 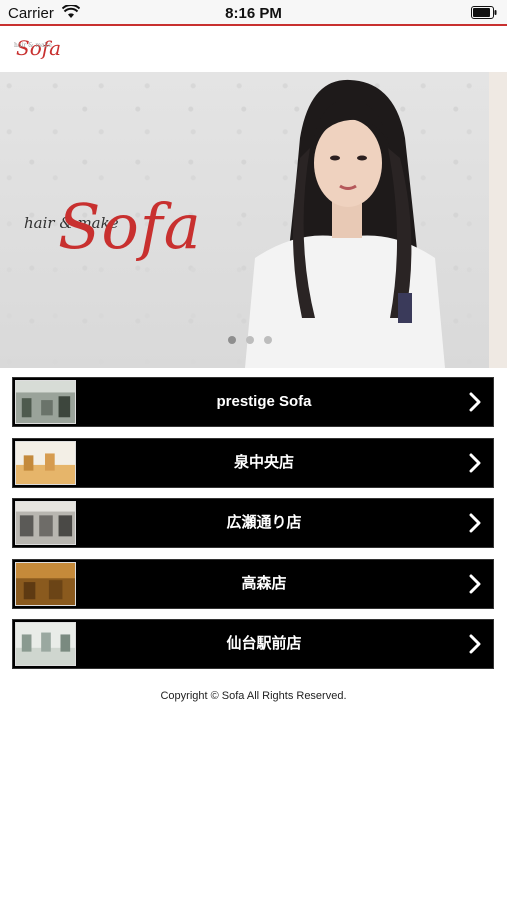 I want to click on carousel-indicators, so click(x=250, y=340).